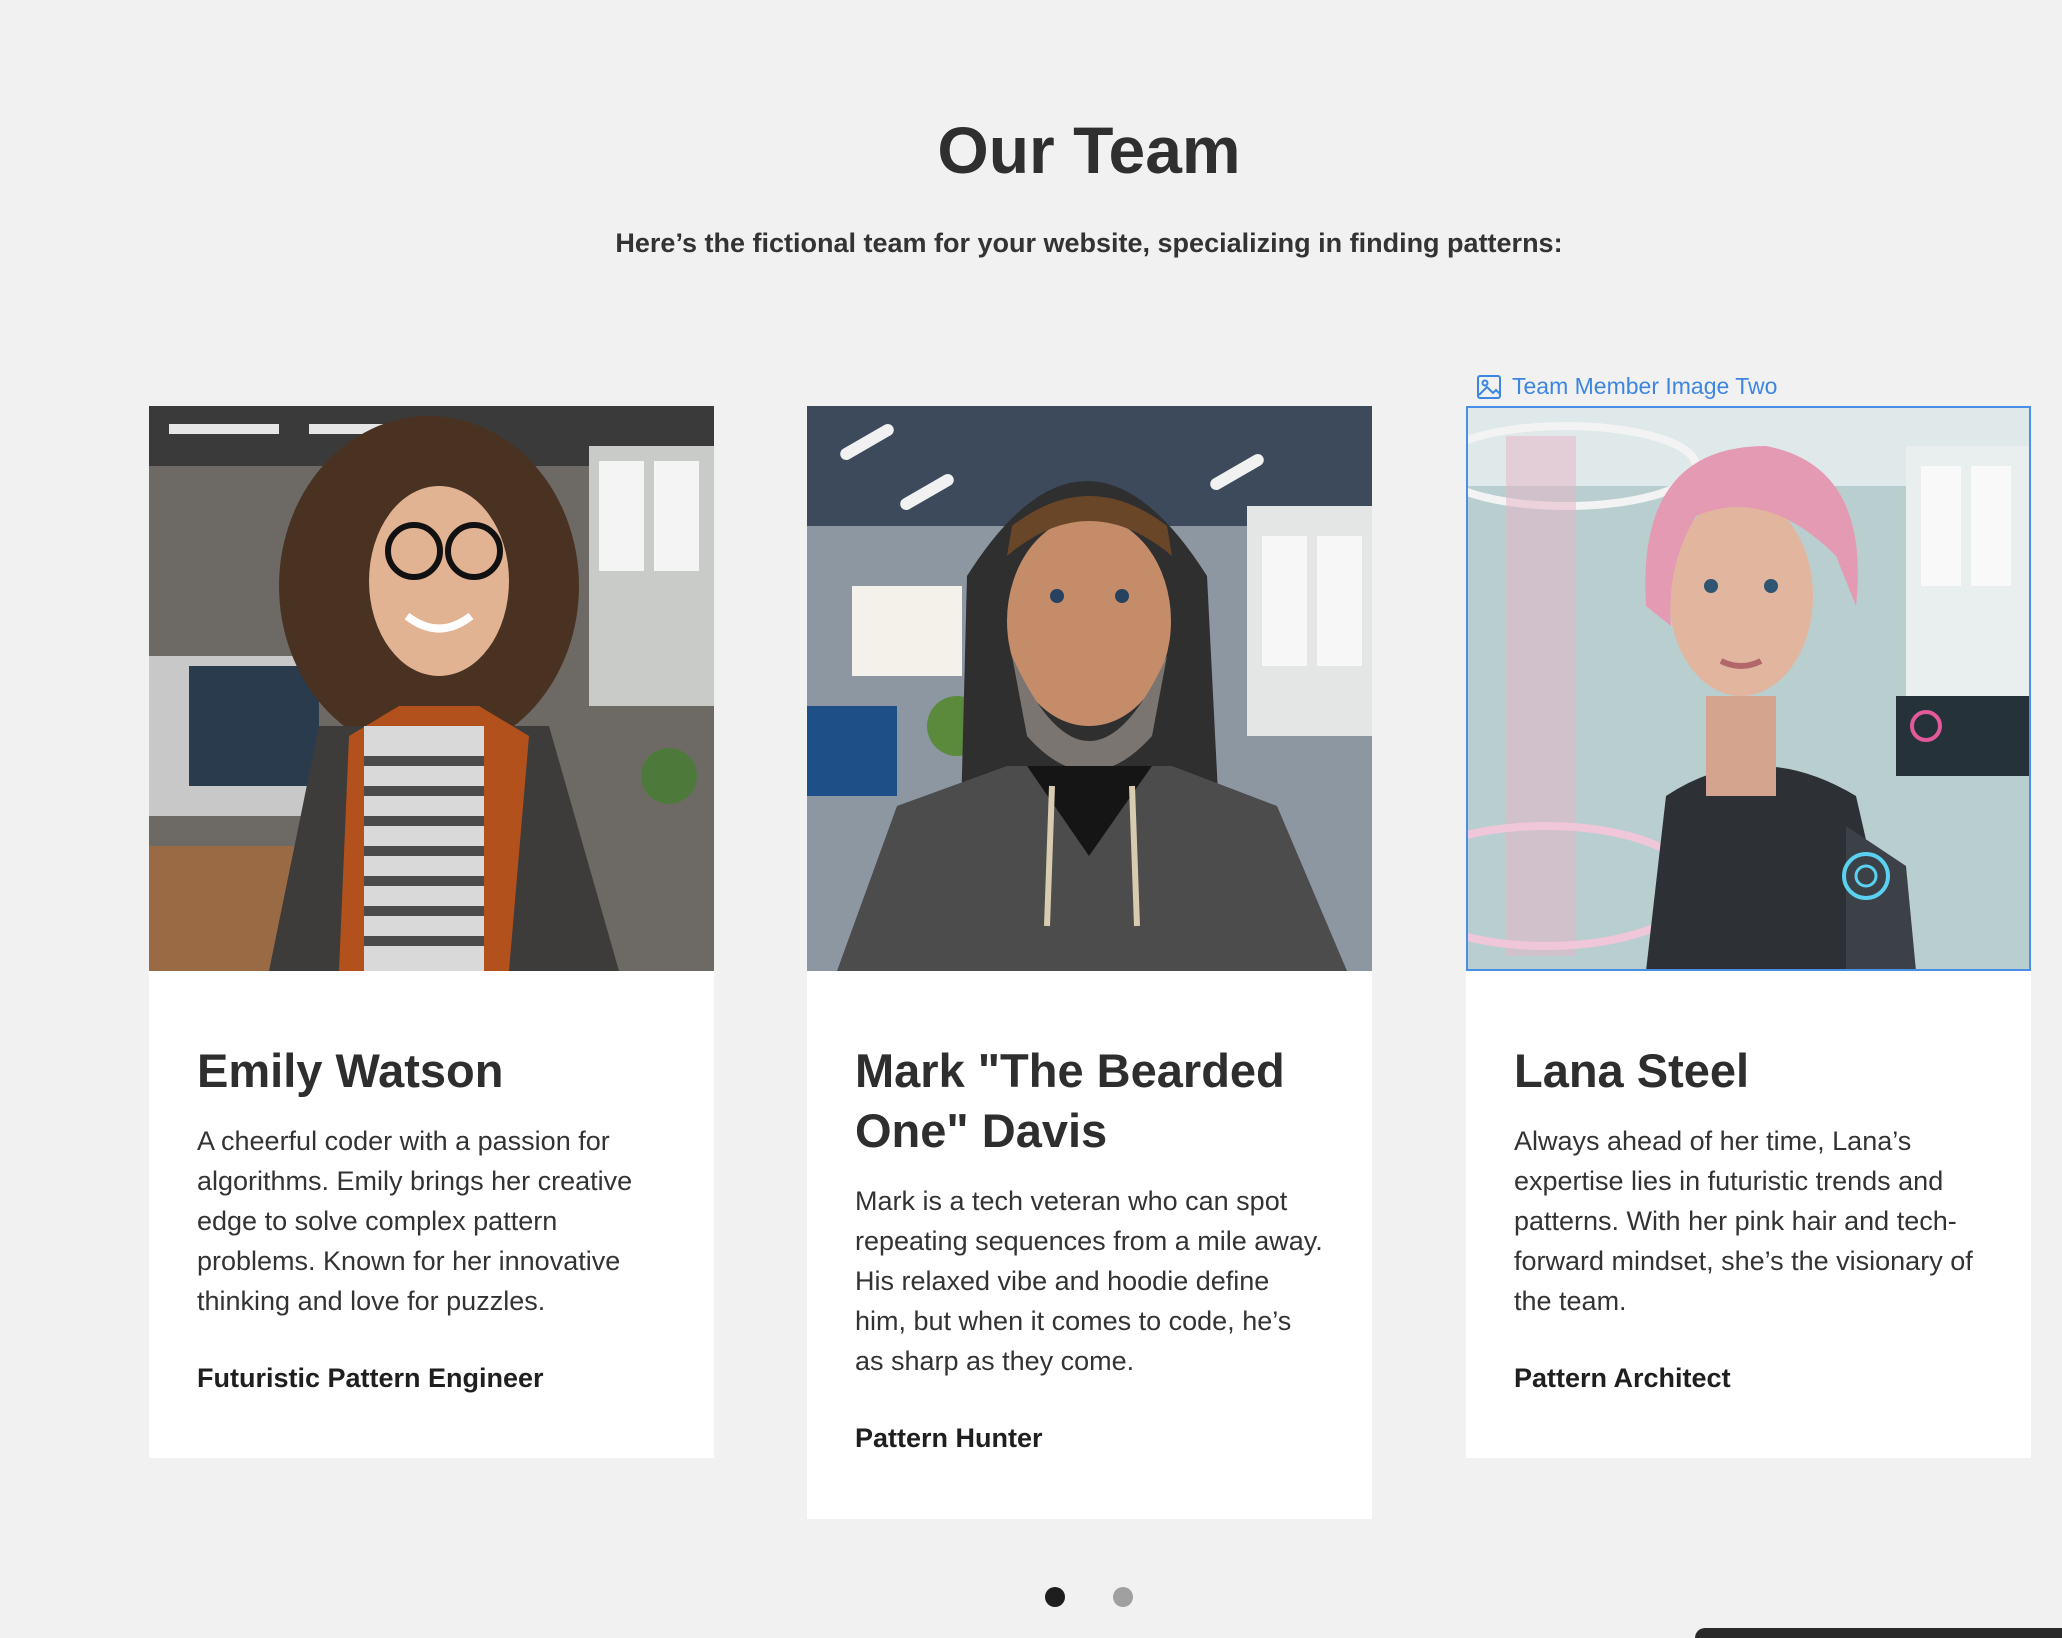 The width and height of the screenshot is (2062, 1638). Describe the element at coordinates (1878, 1633) in the screenshot. I see `bottom-right-panel-edge` at that location.